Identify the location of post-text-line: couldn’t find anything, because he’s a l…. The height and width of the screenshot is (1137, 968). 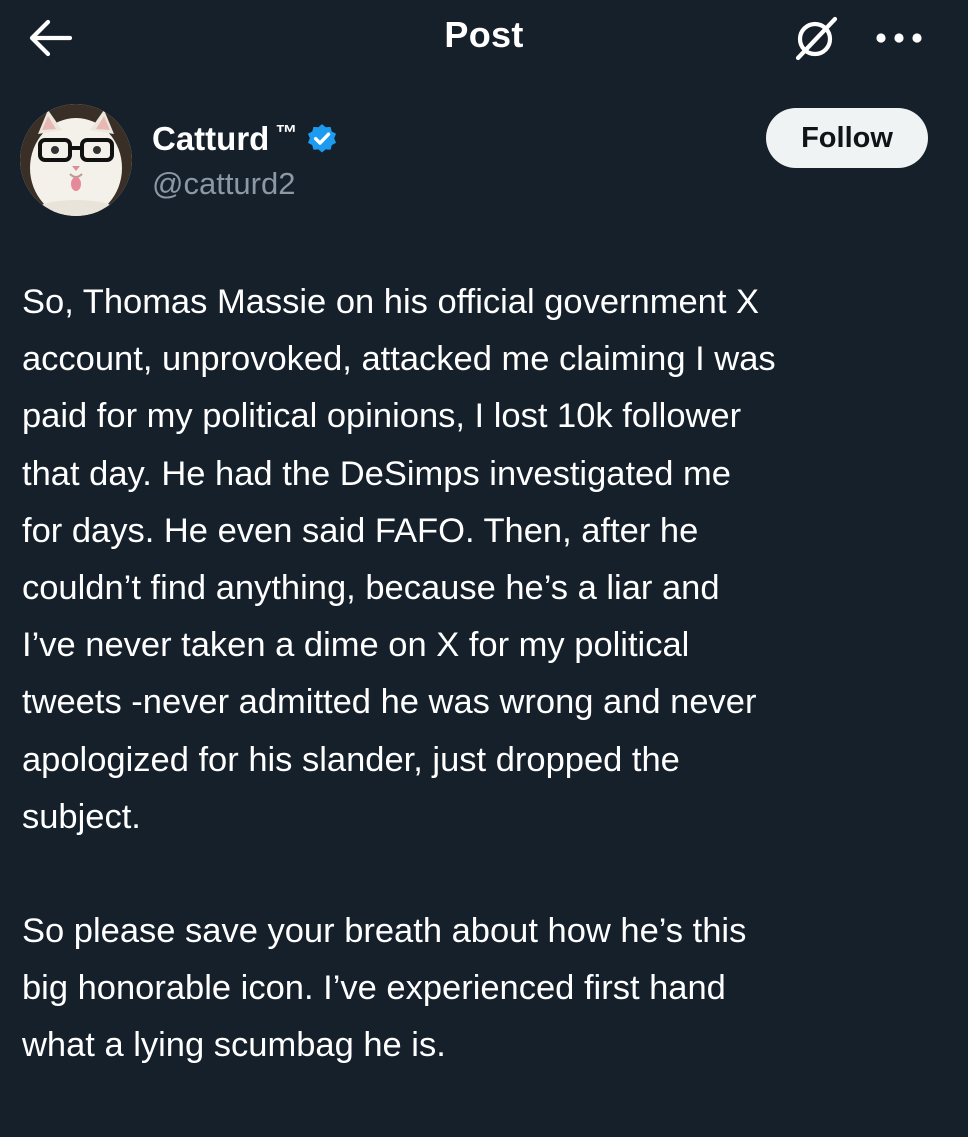
(371, 588).